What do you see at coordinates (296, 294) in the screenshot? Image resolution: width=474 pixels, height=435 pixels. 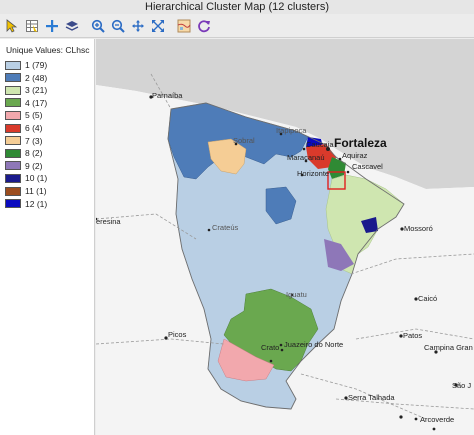 I see `label-iguatu: Iguatu` at bounding box center [296, 294].